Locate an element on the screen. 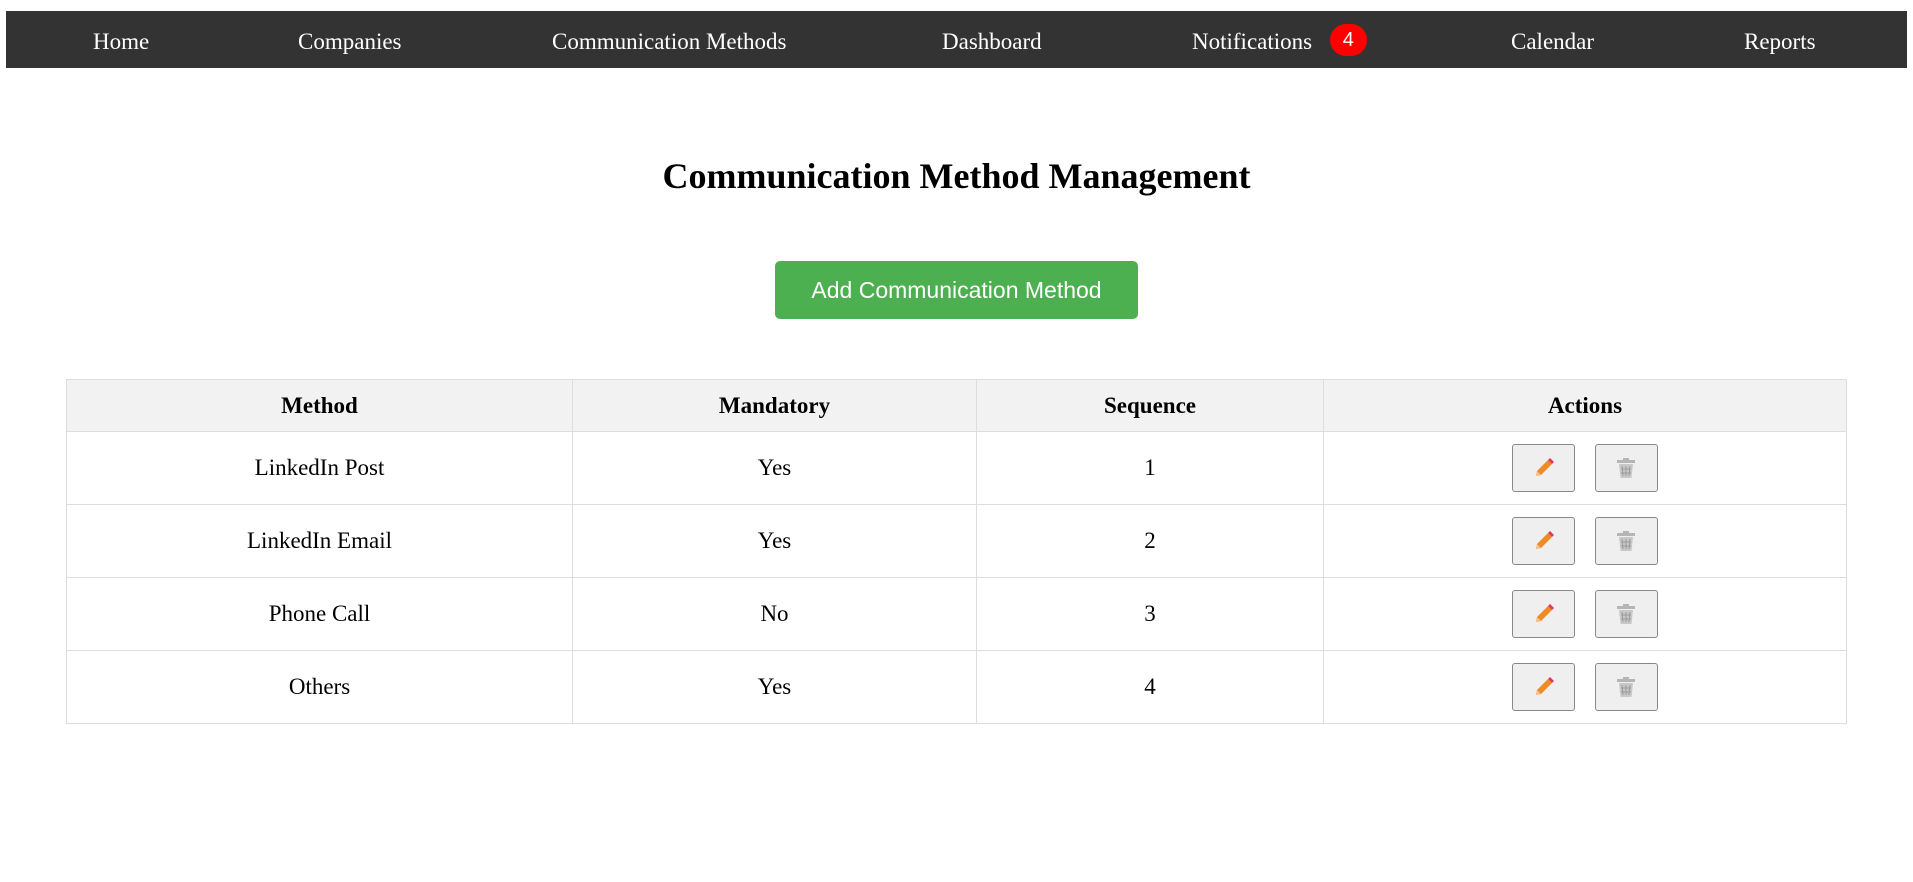 The image size is (1913, 882). nav-companies-label: Companies is located at coordinates (350, 42).